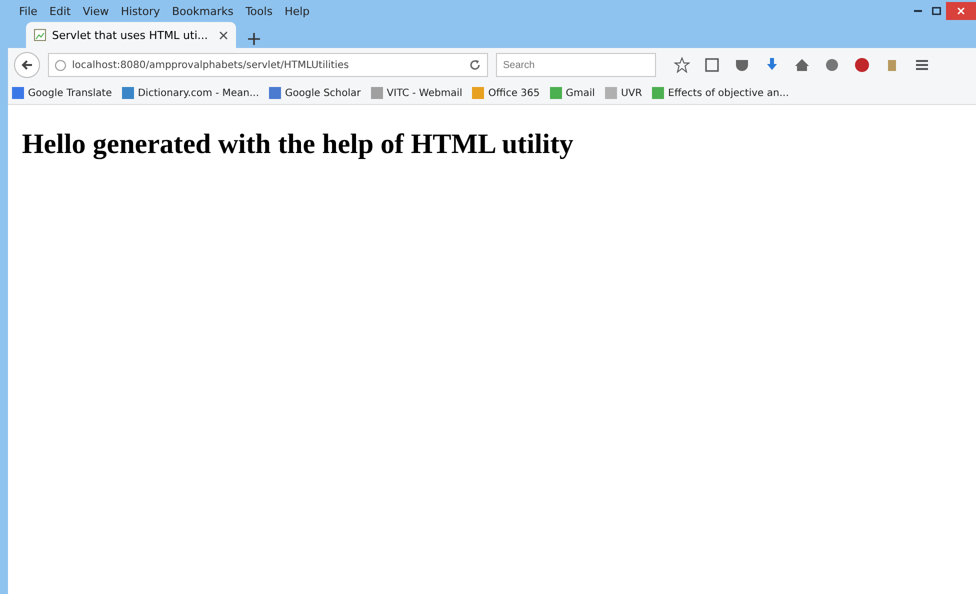  What do you see at coordinates (223, 35) in the screenshot?
I see `close-tab-icon` at bounding box center [223, 35].